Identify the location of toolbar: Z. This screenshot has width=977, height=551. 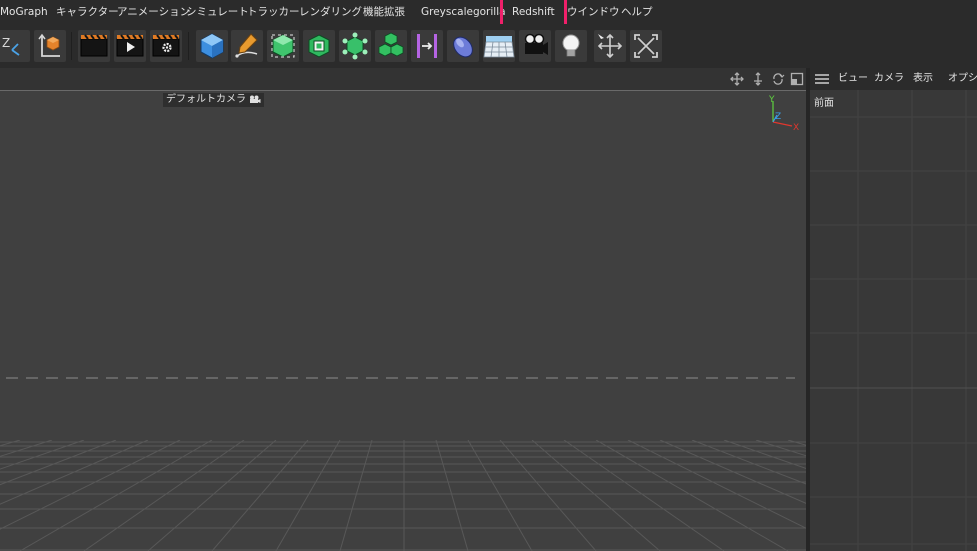
(488, 46).